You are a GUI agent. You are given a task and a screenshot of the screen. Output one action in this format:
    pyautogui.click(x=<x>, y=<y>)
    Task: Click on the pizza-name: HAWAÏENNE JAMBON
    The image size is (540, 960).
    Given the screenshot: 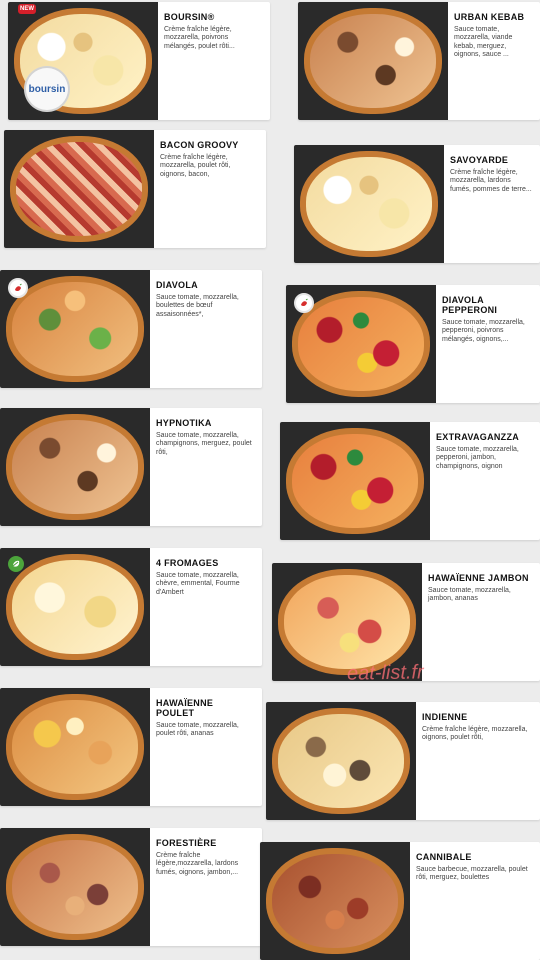 What is the action you would take?
    pyautogui.click(x=478, y=578)
    